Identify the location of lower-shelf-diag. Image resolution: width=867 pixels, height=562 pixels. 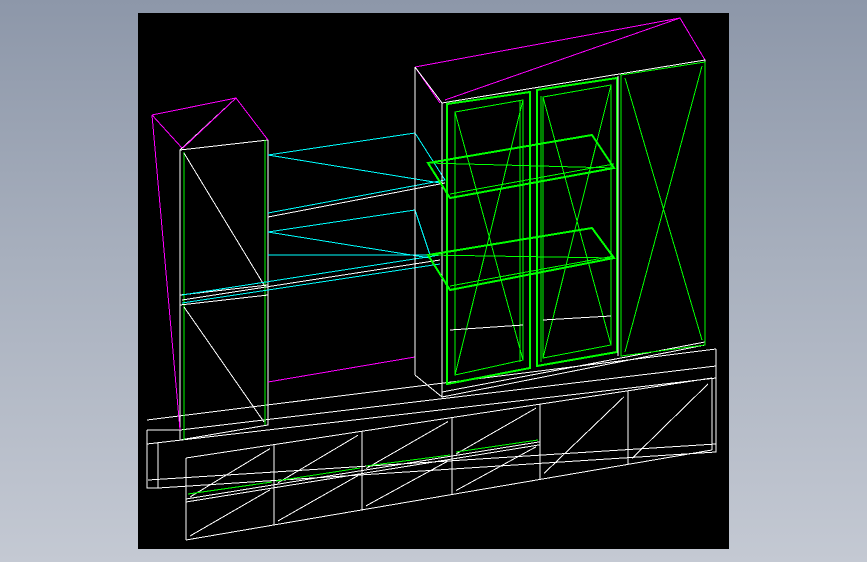
(349, 245).